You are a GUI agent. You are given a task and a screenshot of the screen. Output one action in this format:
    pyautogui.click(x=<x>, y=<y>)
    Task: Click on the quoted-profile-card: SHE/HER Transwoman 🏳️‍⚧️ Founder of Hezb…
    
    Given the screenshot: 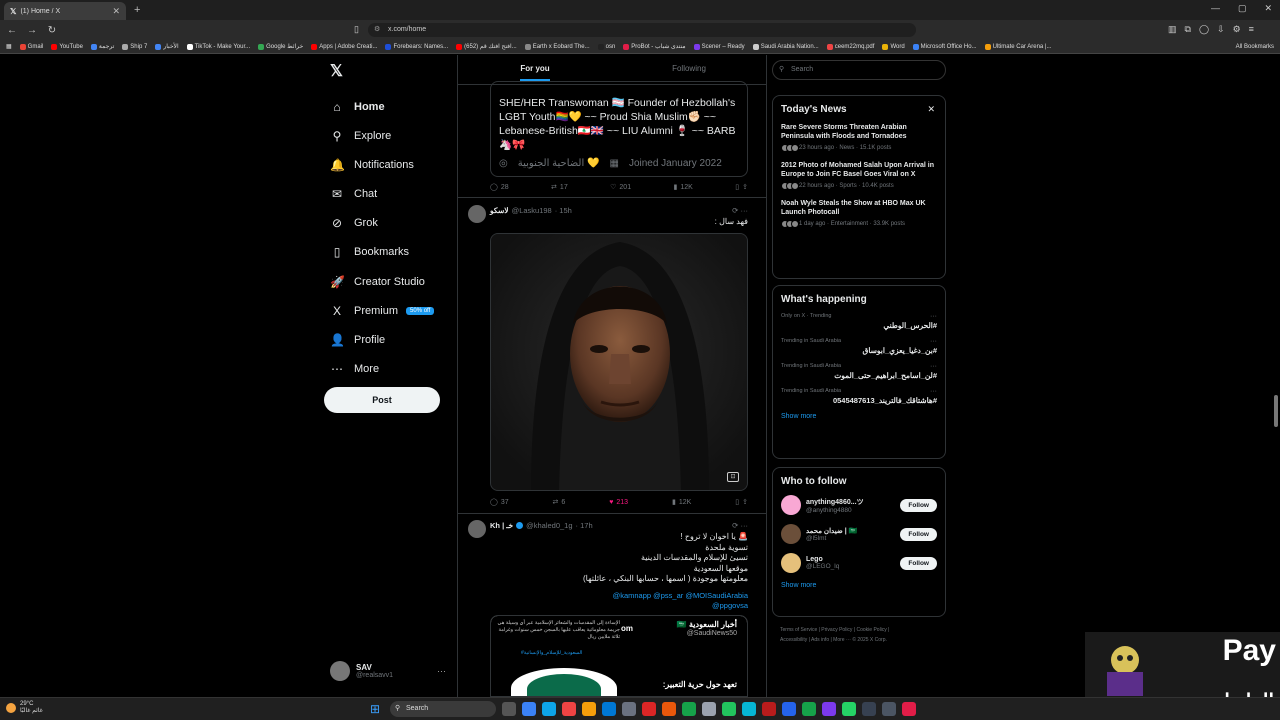 What is the action you would take?
    pyautogui.click(x=619, y=129)
    